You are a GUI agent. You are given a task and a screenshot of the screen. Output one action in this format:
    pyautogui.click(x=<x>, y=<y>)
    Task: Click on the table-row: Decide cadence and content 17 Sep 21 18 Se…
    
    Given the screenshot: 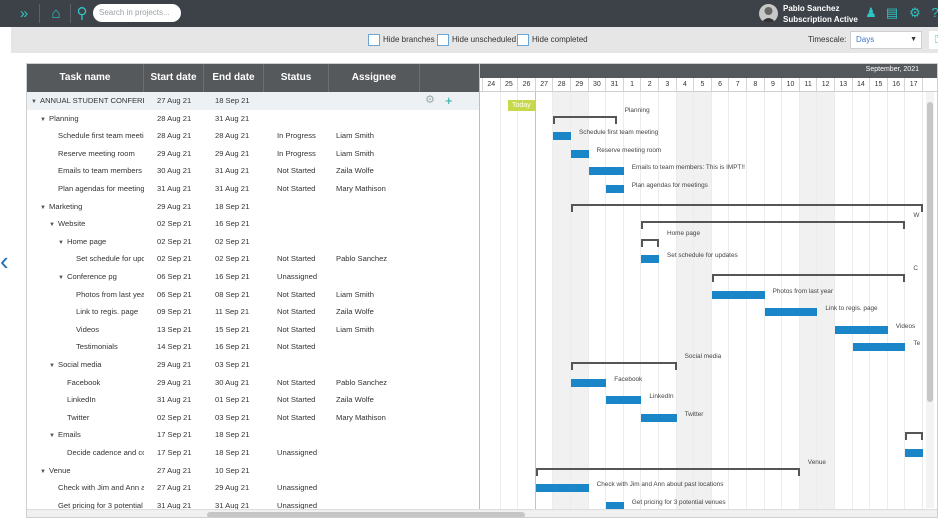 What is the action you would take?
    pyautogui.click(x=253, y=453)
    